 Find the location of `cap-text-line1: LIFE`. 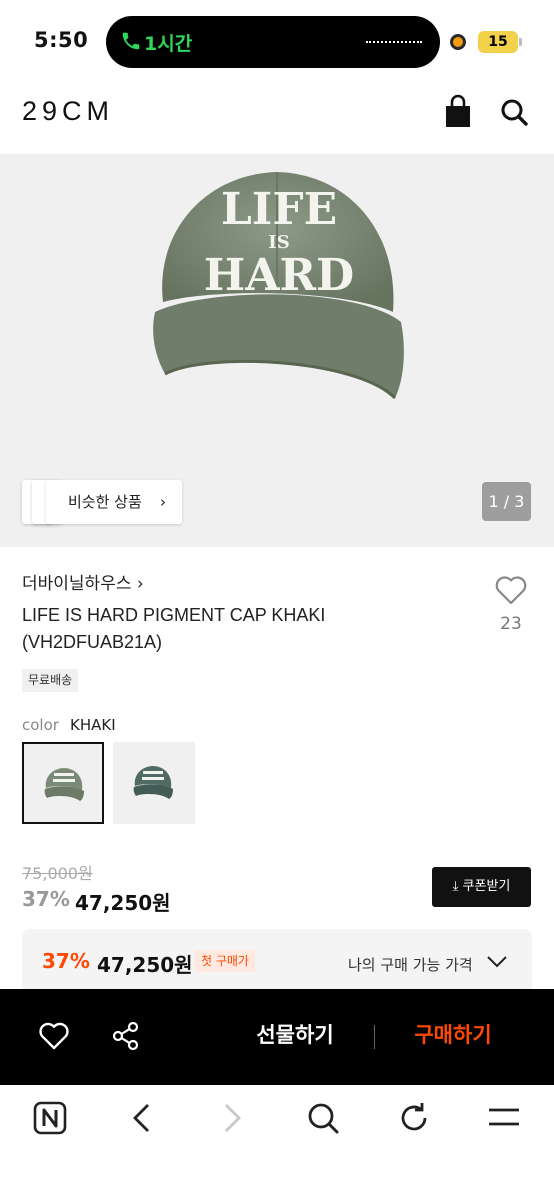

cap-text-line1: LIFE is located at coordinates (279, 209).